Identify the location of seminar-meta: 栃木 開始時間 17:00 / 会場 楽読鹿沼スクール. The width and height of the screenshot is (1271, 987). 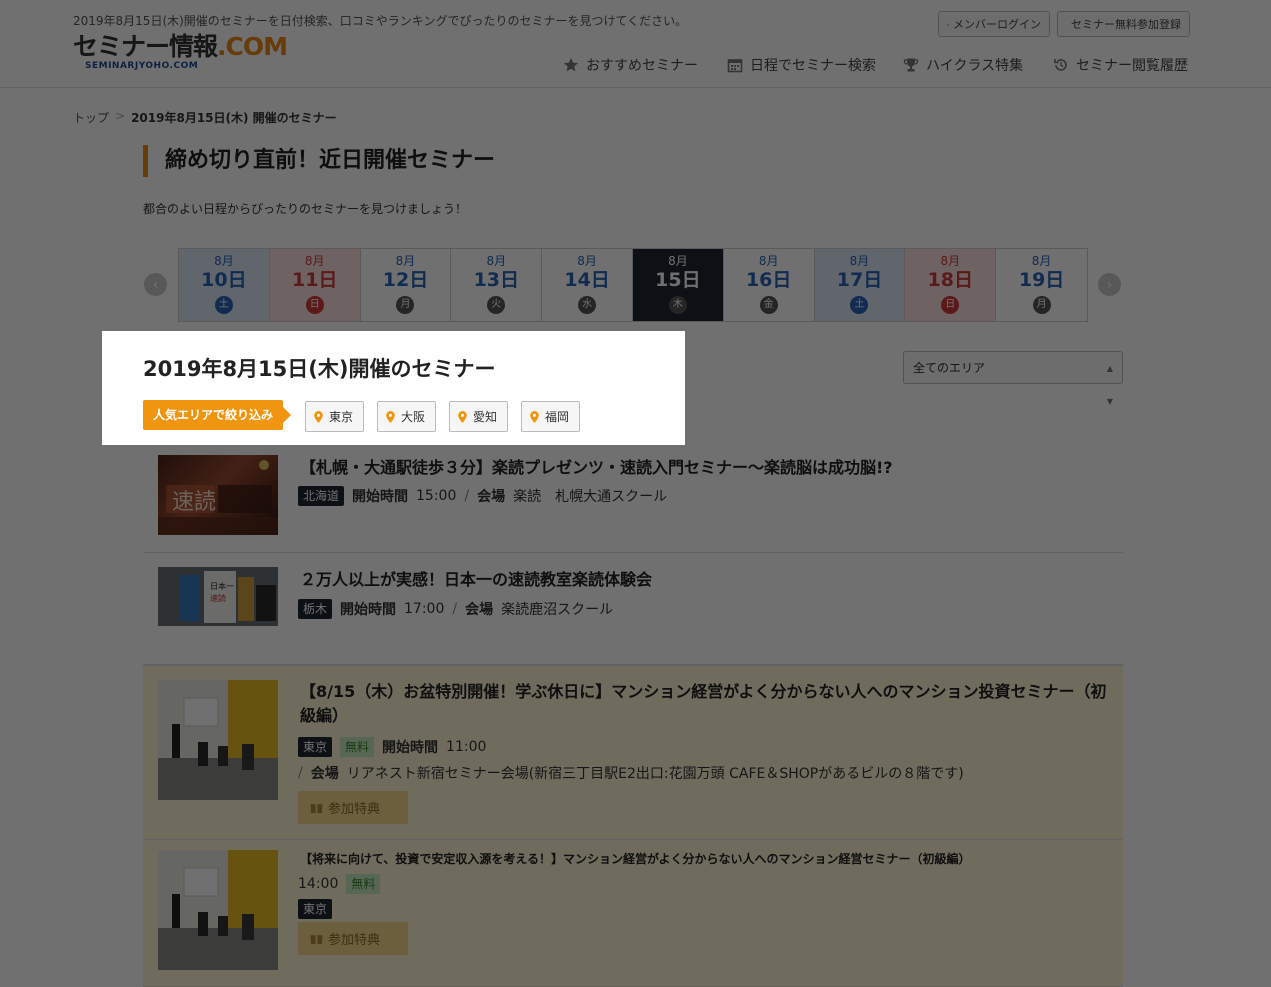
(455, 609).